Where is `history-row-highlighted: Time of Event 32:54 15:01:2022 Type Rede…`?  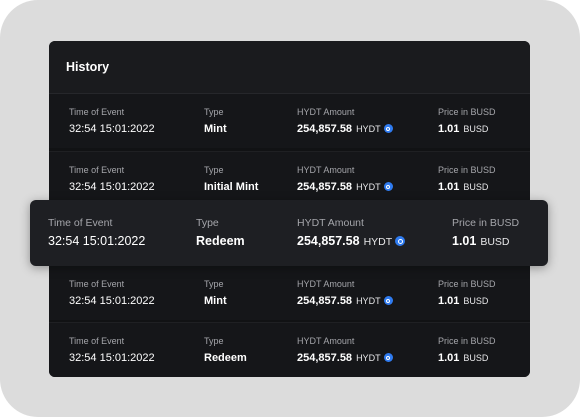 history-row-highlighted: Time of Event 32:54 15:01:2022 Type Rede… is located at coordinates (289, 233).